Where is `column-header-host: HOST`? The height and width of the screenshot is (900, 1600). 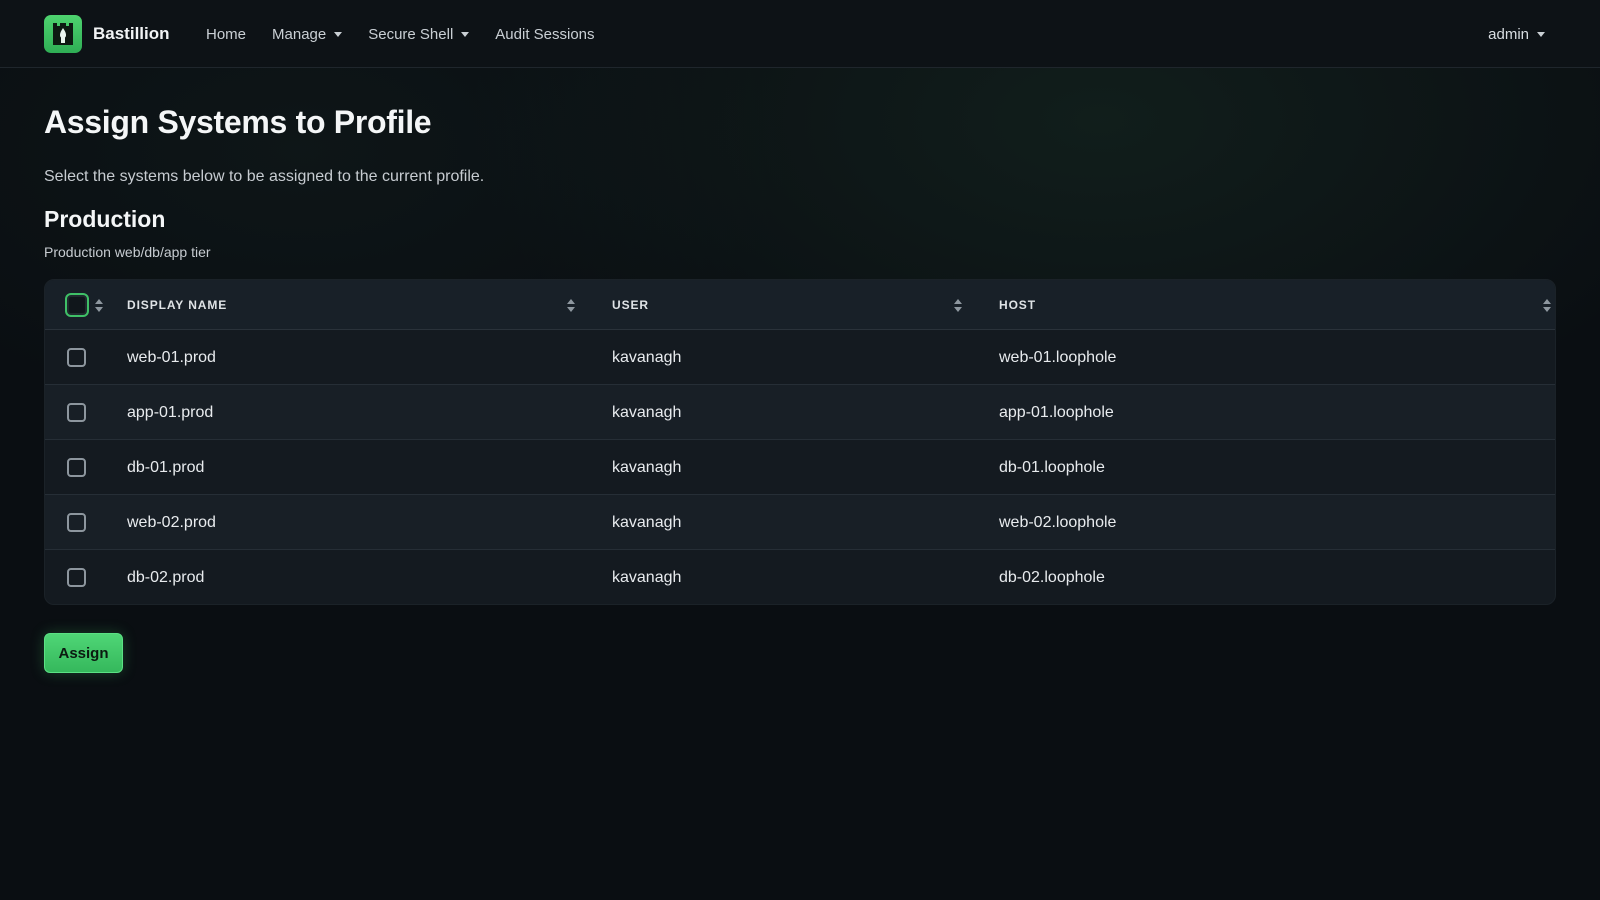 column-header-host: HOST is located at coordinates (1017, 305).